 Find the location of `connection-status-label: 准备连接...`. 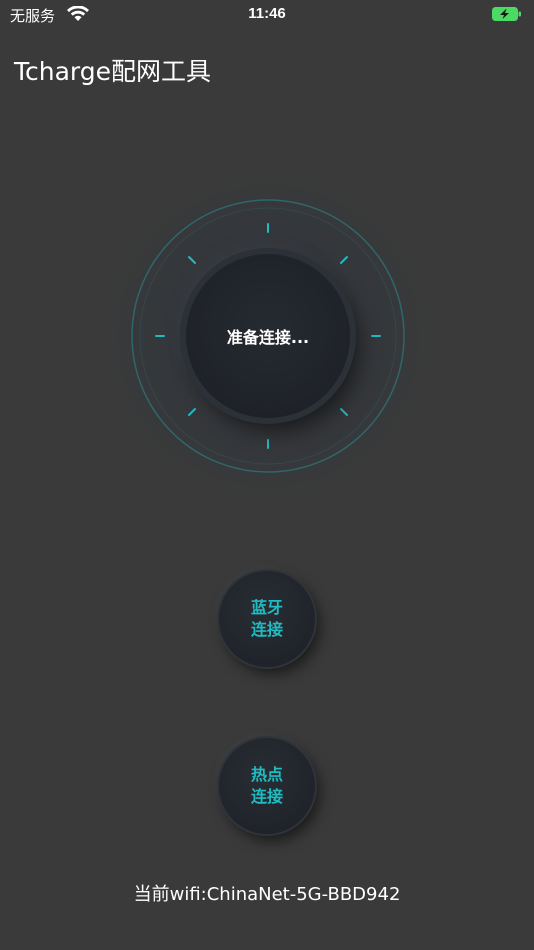

connection-status-label: 准备连接... is located at coordinates (268, 337).